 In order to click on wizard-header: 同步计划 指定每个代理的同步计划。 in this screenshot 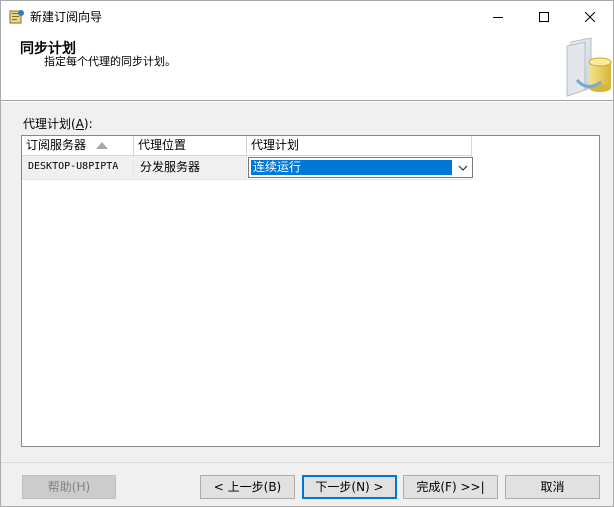, I will do `click(307, 66)`.